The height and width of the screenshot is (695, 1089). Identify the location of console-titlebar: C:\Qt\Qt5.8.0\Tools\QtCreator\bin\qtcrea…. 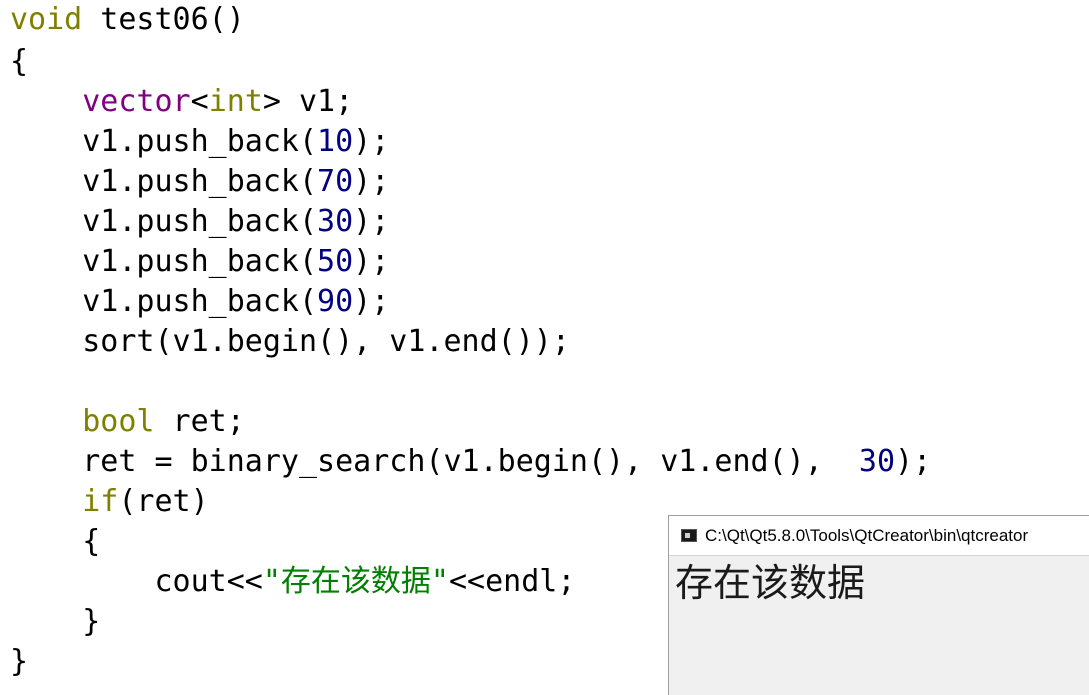
(879, 536).